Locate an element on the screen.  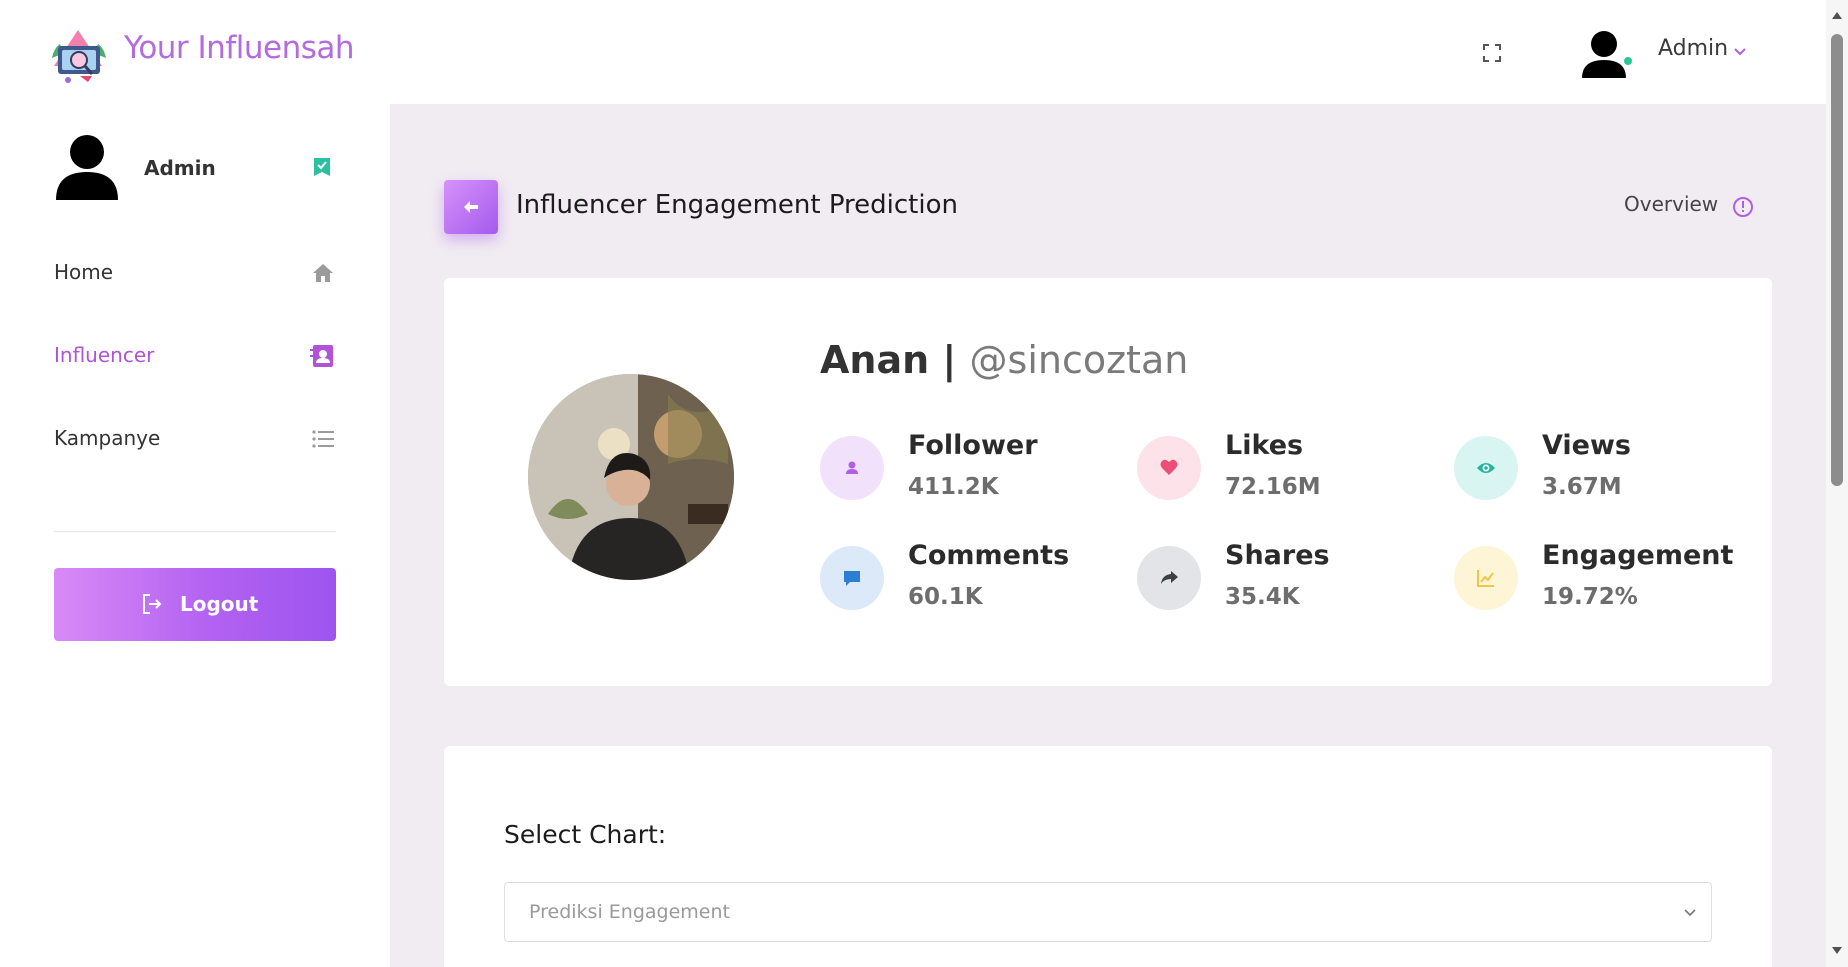
top-bar: Your Influensah Admin is located at coordinates (913, 52).